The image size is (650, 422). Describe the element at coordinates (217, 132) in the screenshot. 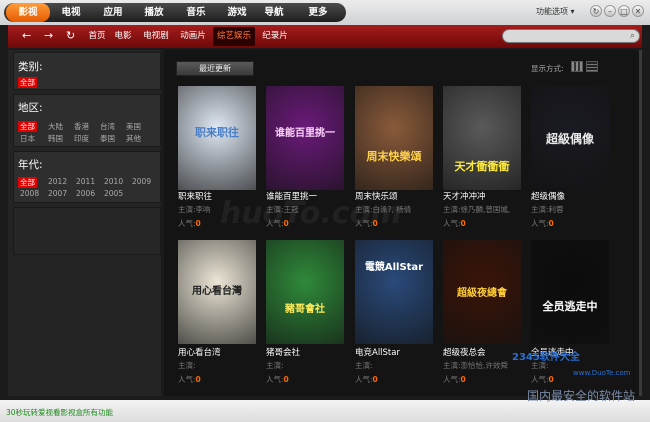

I see `poster-title-art: 职来职往` at that location.